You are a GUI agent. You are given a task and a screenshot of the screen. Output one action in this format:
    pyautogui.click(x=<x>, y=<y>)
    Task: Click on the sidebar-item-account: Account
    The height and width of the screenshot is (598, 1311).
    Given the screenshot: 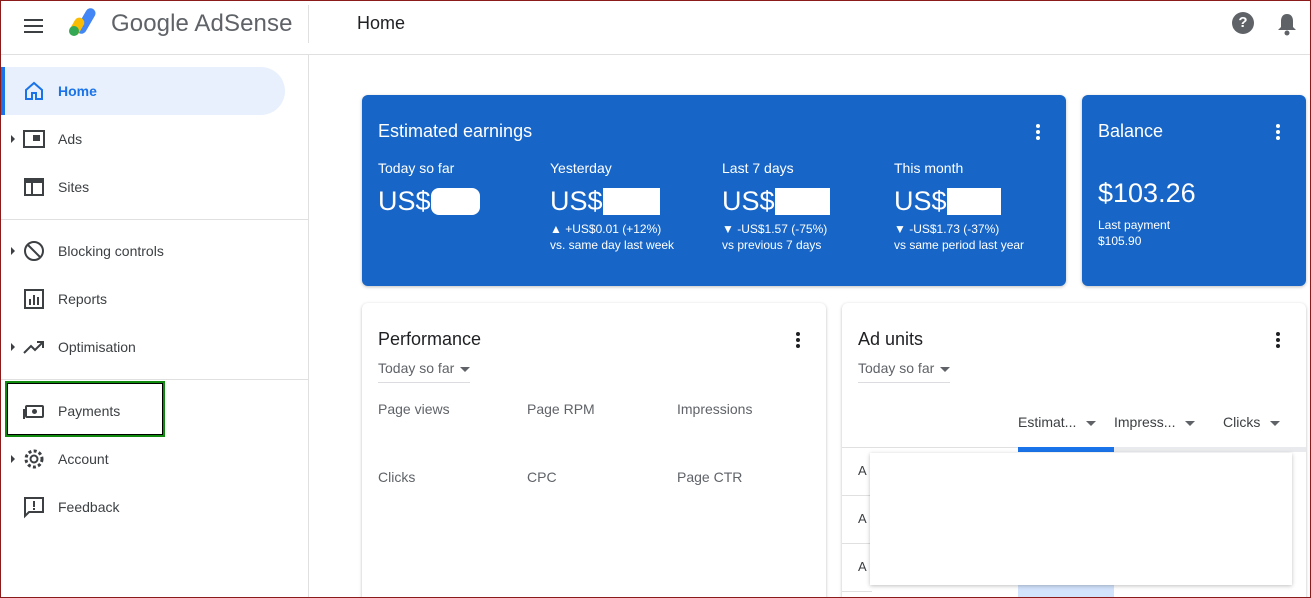 What is the action you would take?
    pyautogui.click(x=142, y=459)
    